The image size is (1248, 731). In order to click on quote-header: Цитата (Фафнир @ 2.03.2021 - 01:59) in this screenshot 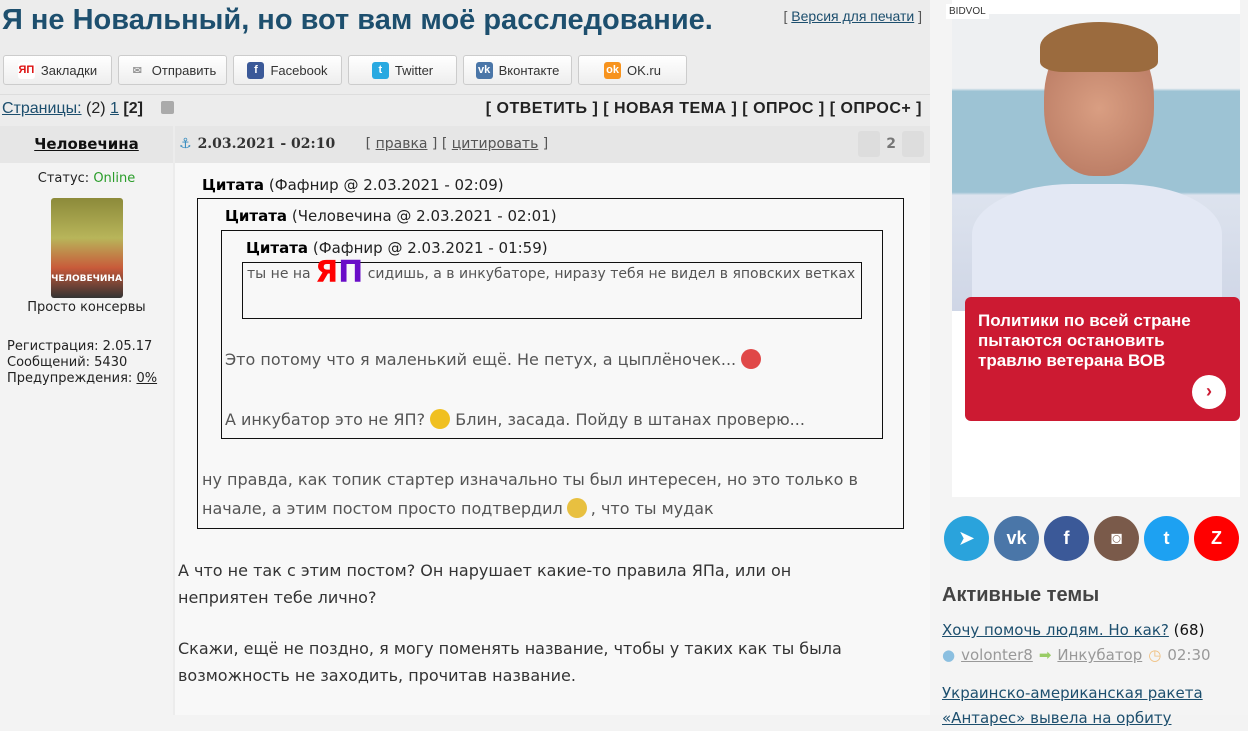, I will do `click(397, 248)`.